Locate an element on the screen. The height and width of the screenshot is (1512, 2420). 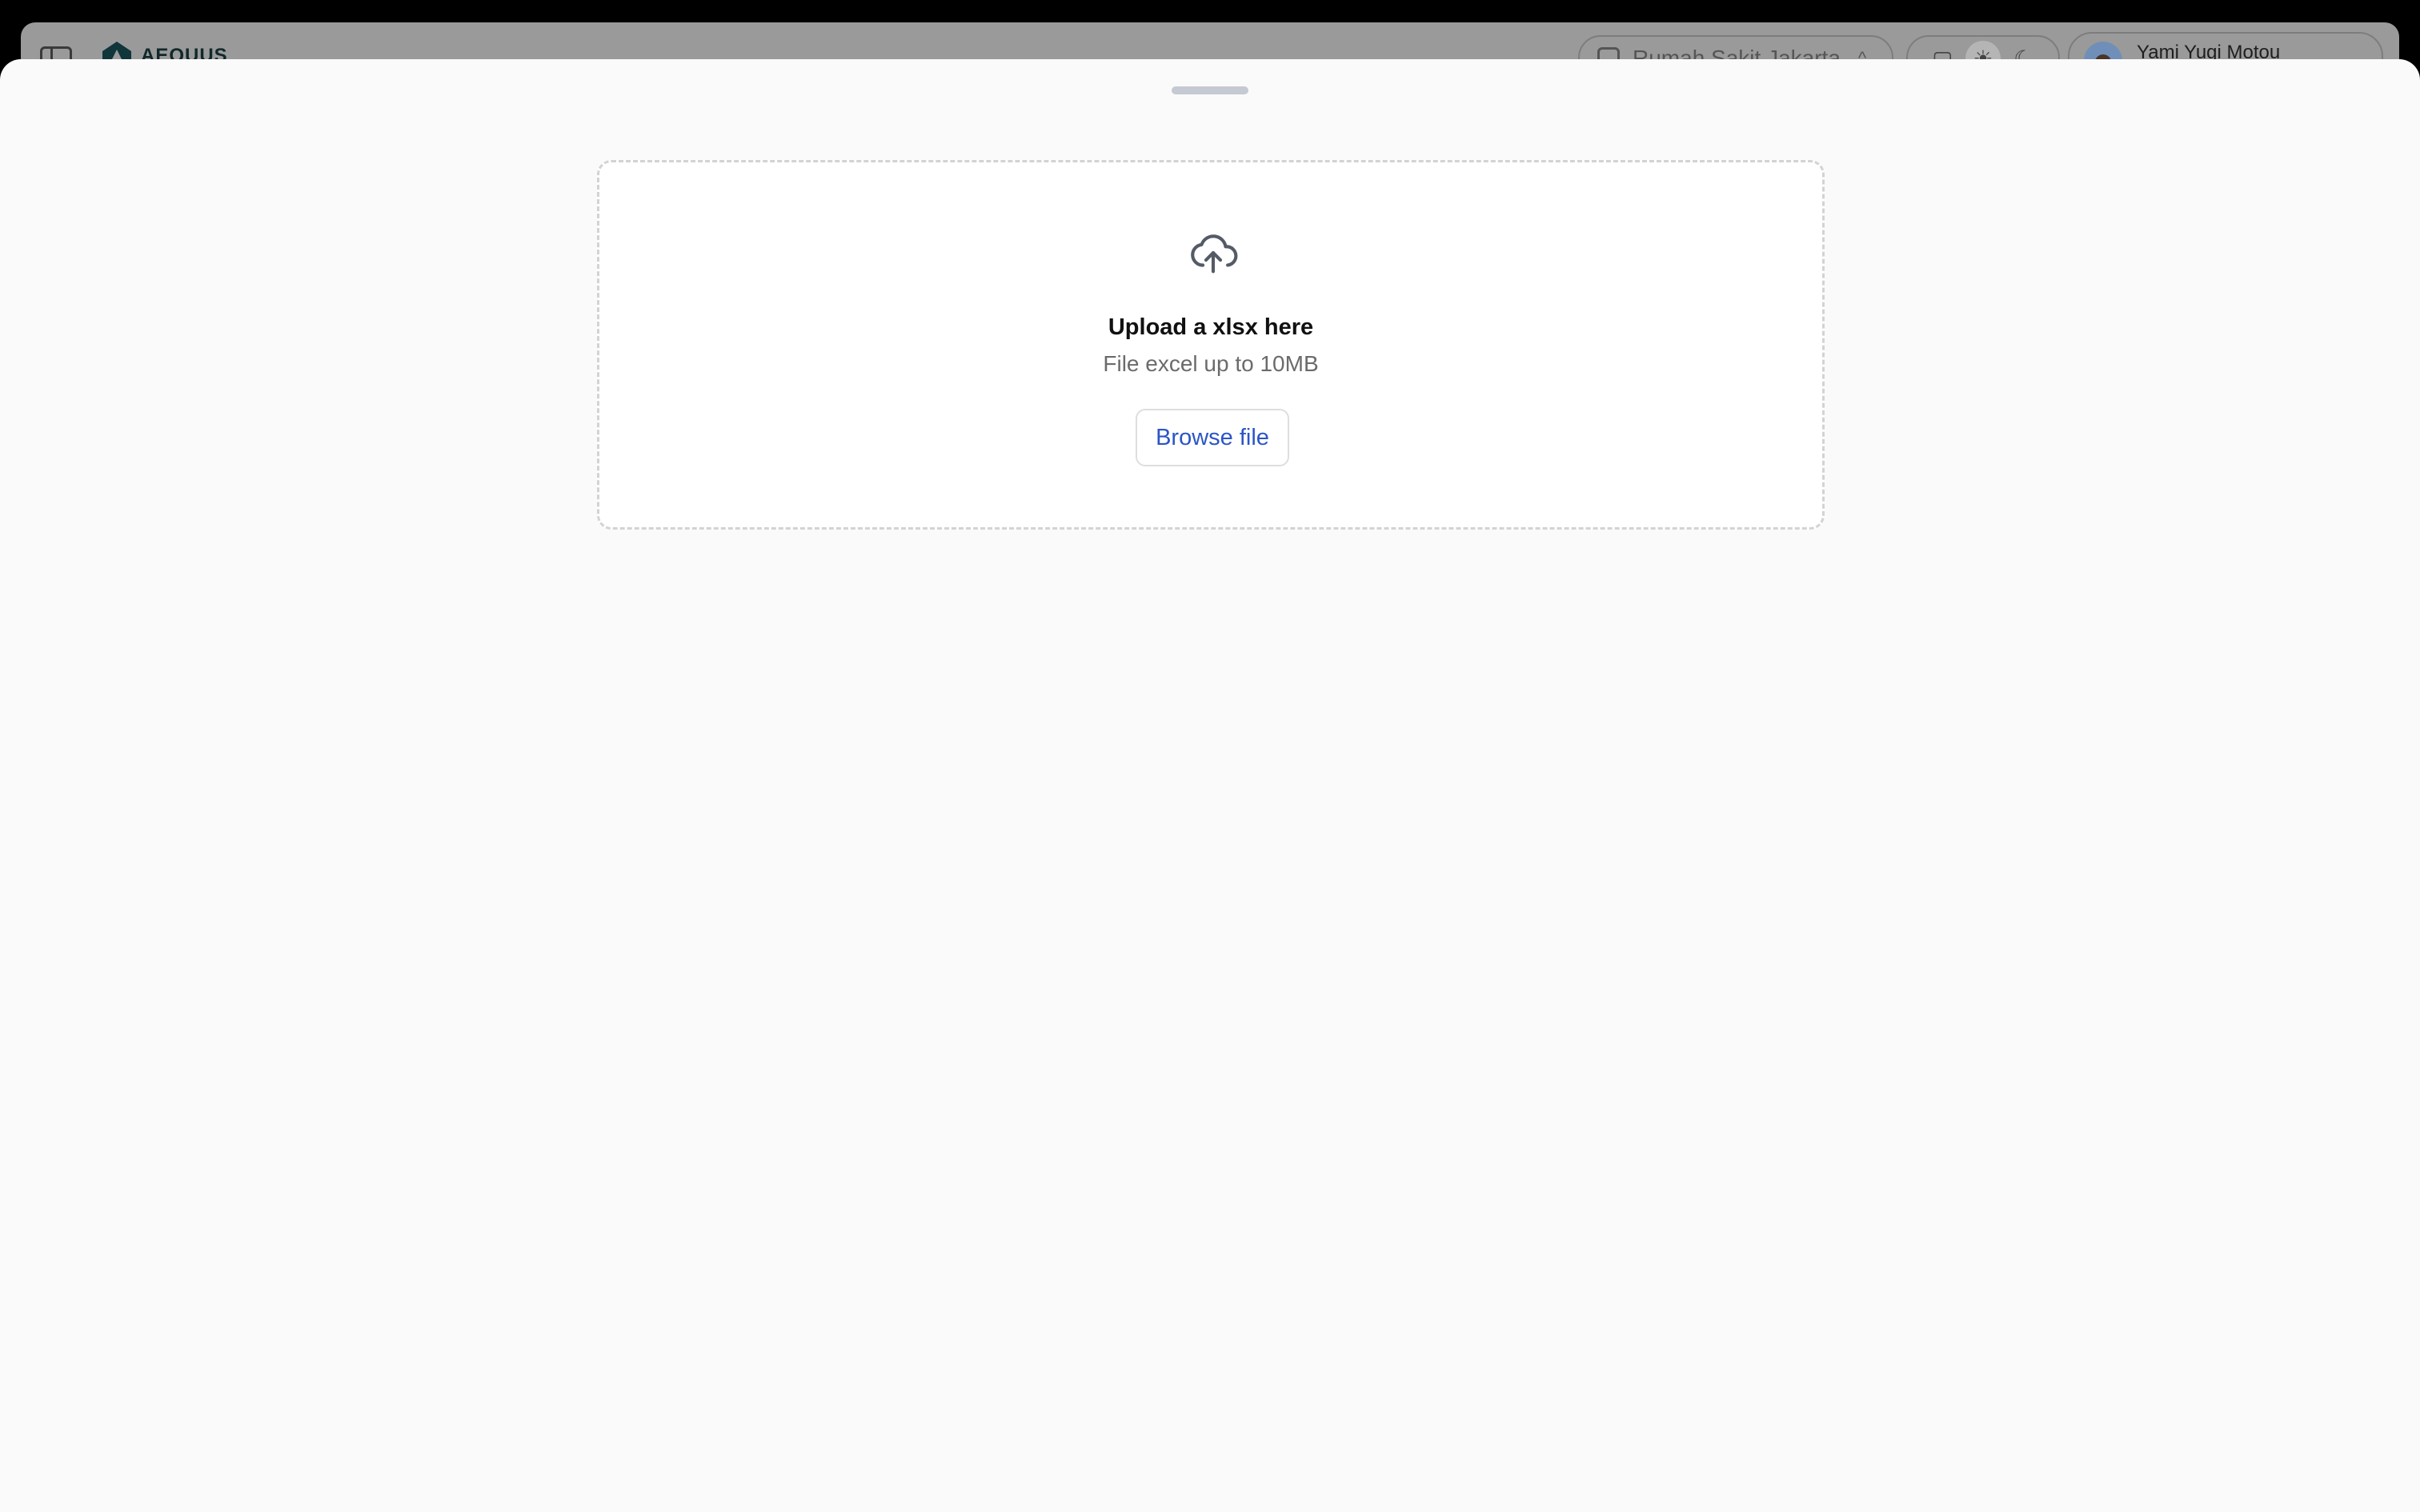
upload-subtitle: File excel up to 10MB is located at coordinates (1211, 363).